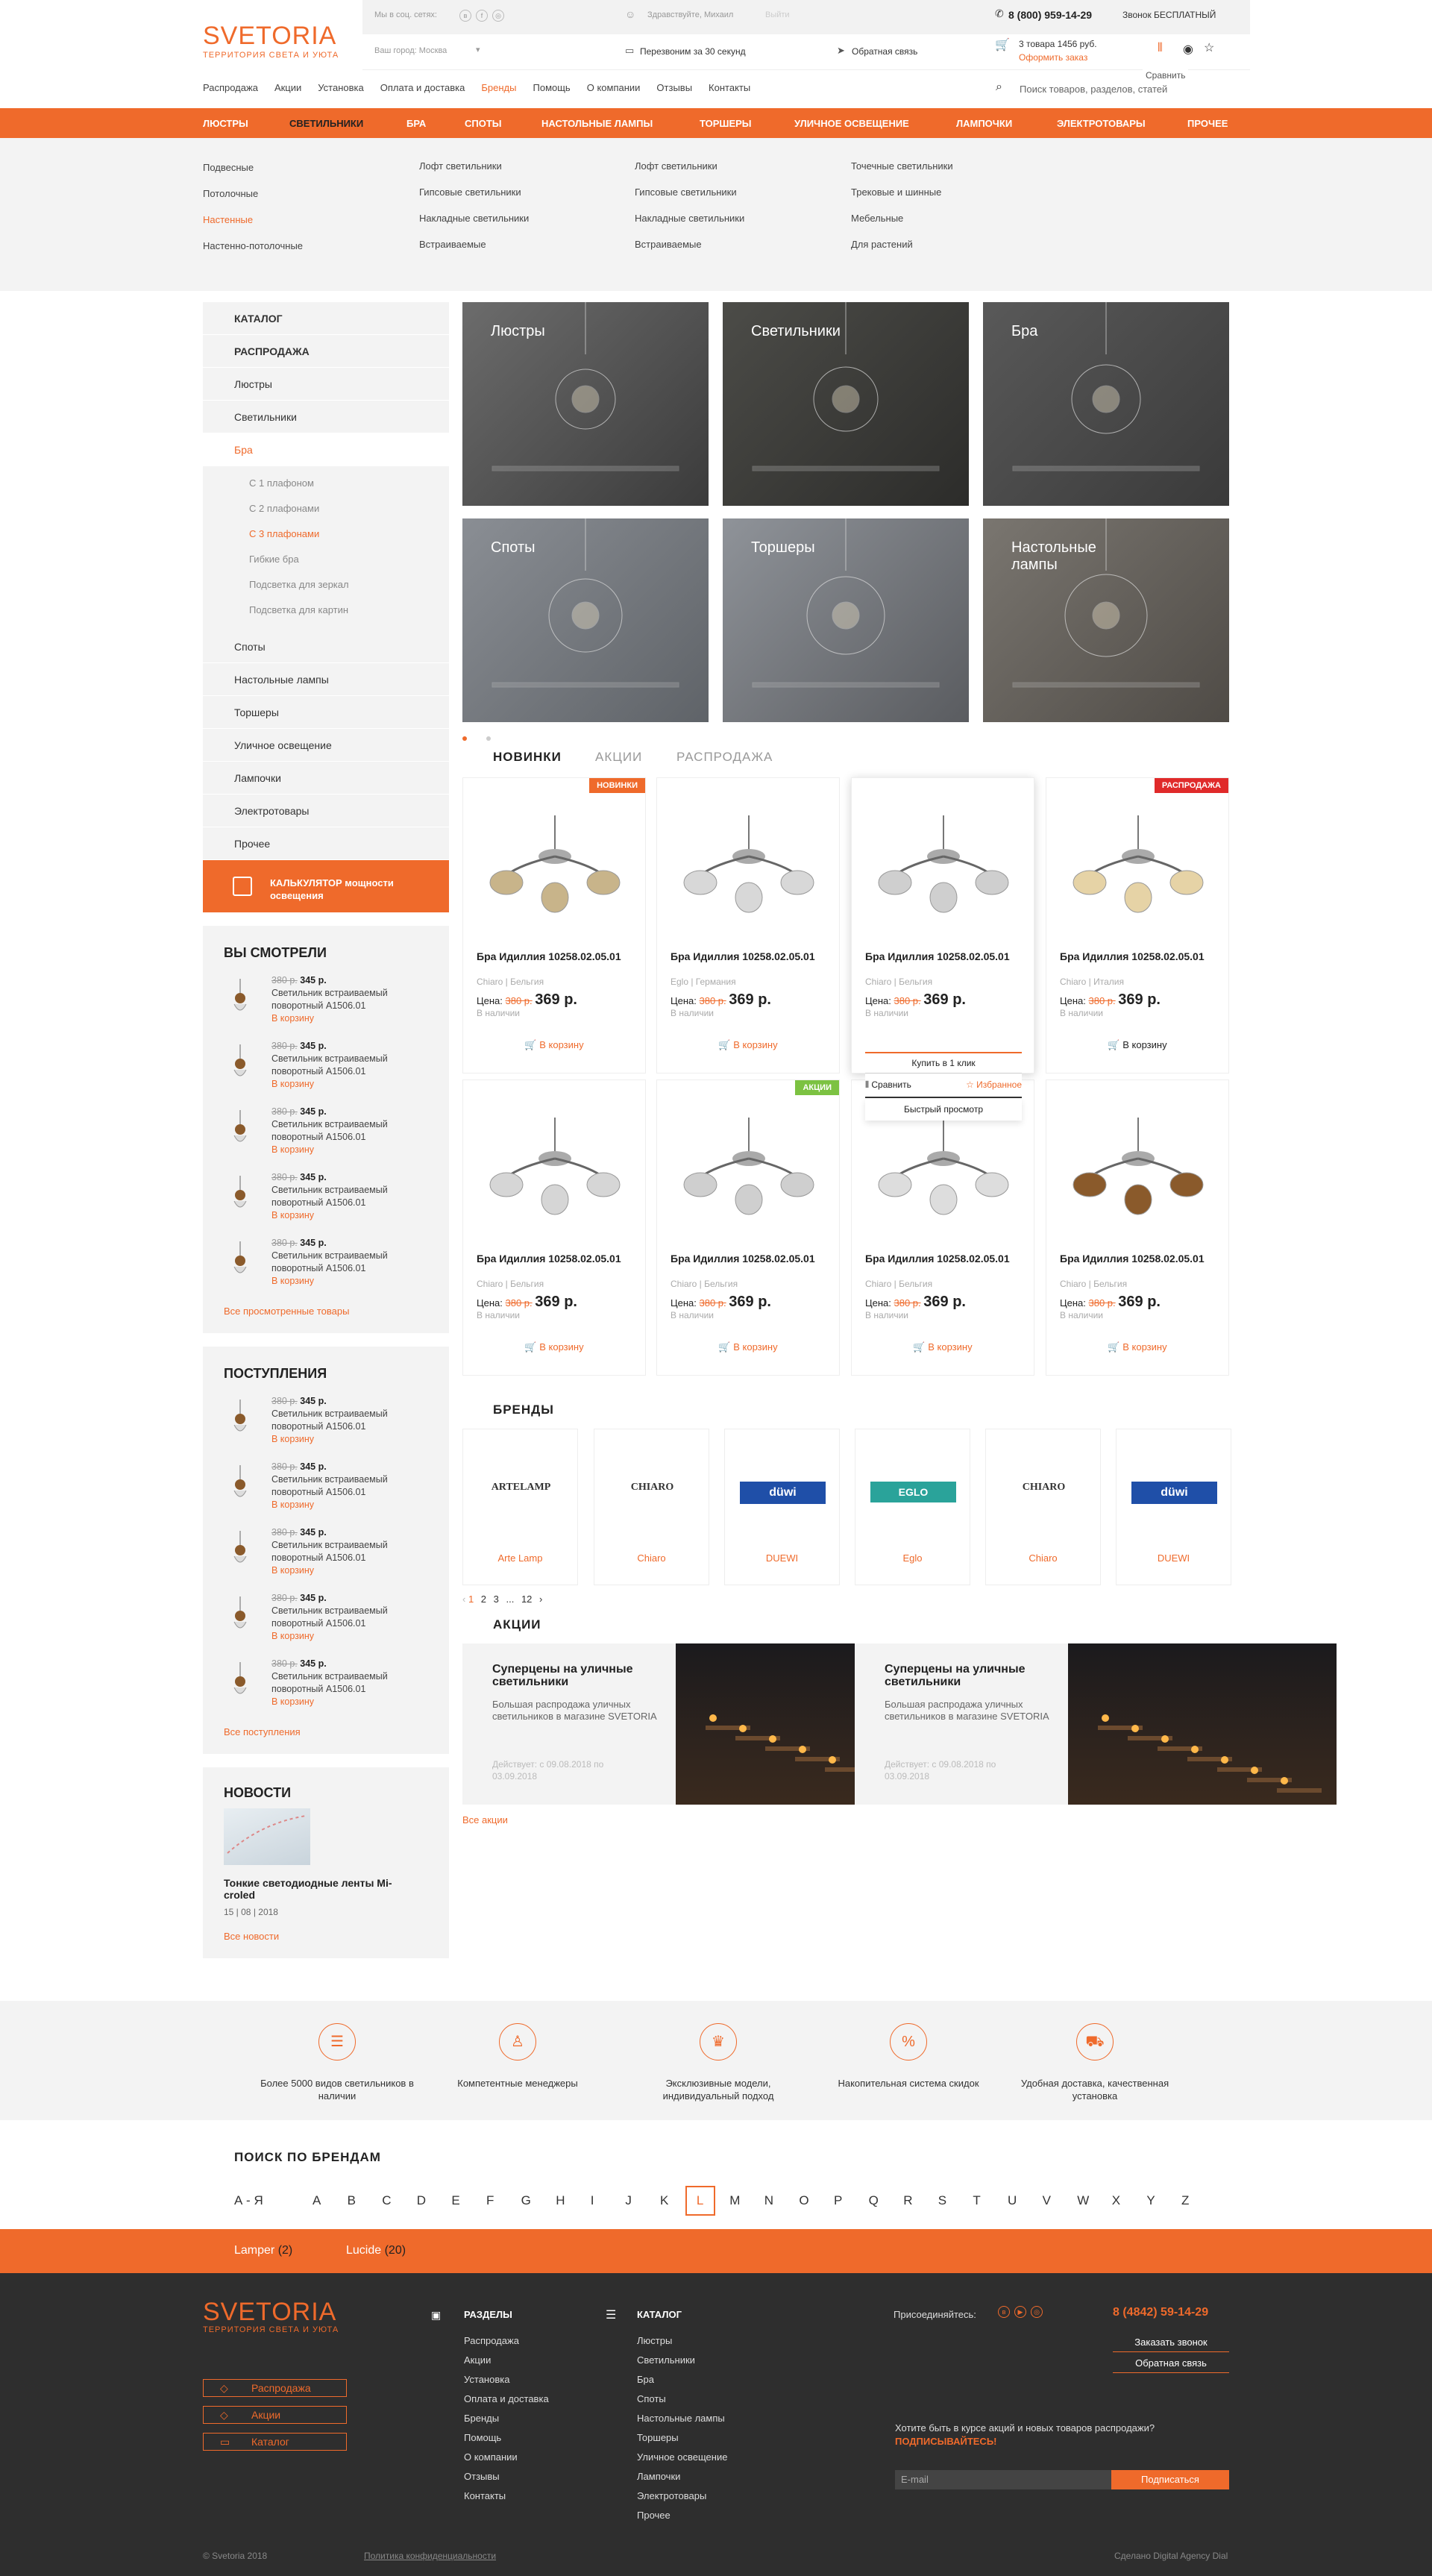 This screenshot has height=2576, width=1432. What do you see at coordinates (902, 173) in the screenshot?
I see `mega-menu-item: Точечные светильники` at bounding box center [902, 173].